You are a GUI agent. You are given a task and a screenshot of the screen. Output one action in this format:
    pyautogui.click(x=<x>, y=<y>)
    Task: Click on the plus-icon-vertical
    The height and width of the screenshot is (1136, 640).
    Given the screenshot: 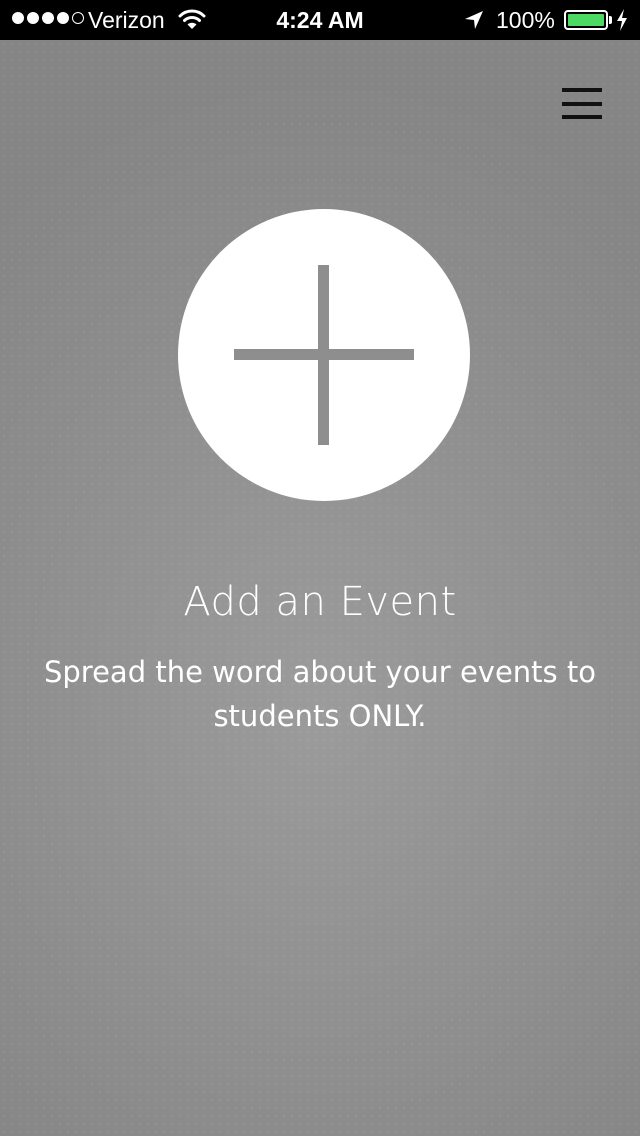 What is the action you would take?
    pyautogui.click(x=323, y=355)
    